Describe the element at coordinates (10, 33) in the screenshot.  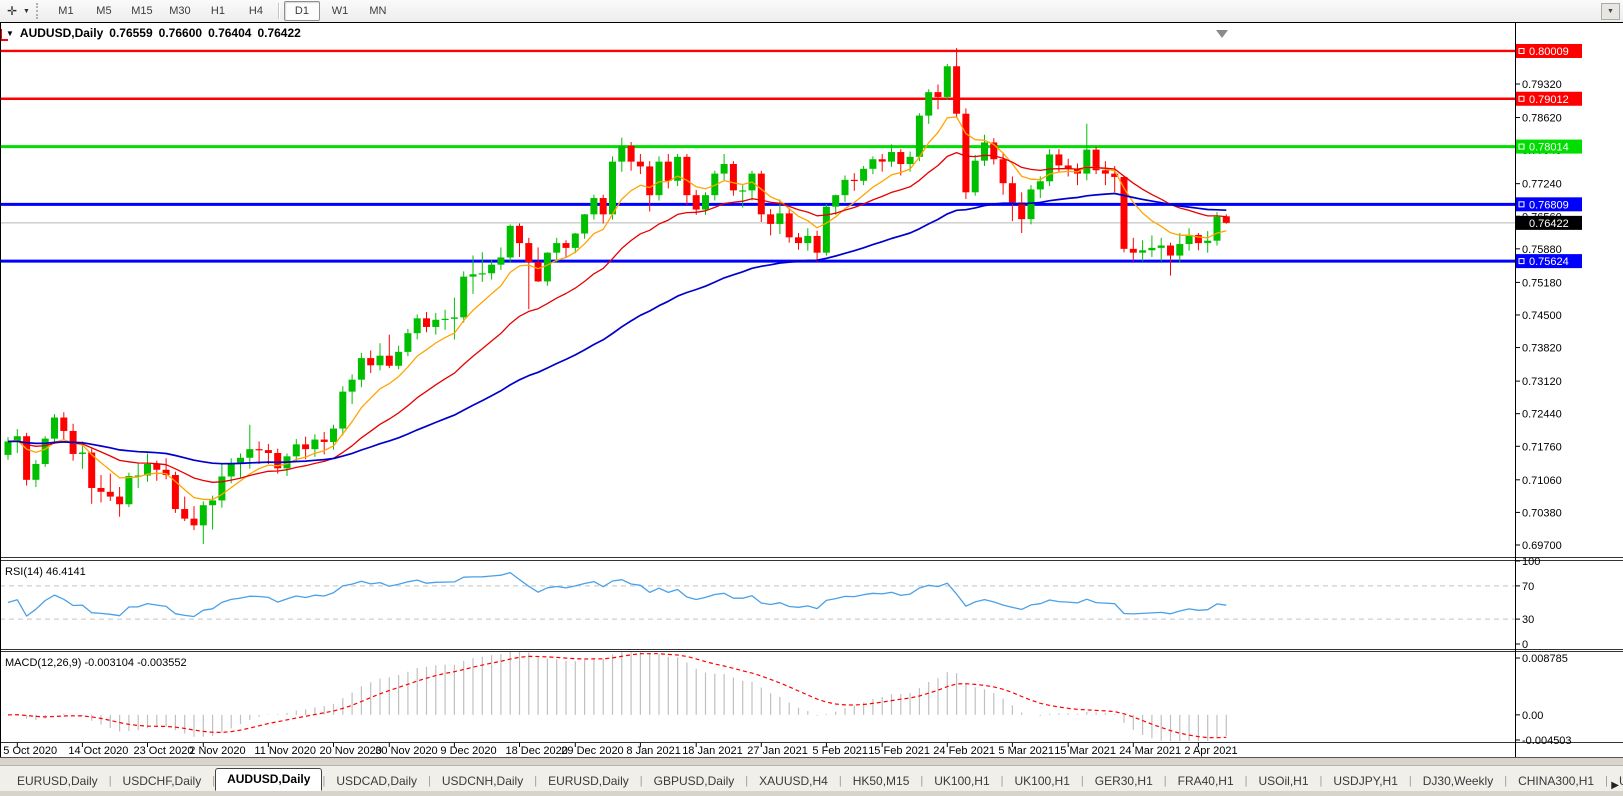
I see `symbol-marker-icon: ▼` at that location.